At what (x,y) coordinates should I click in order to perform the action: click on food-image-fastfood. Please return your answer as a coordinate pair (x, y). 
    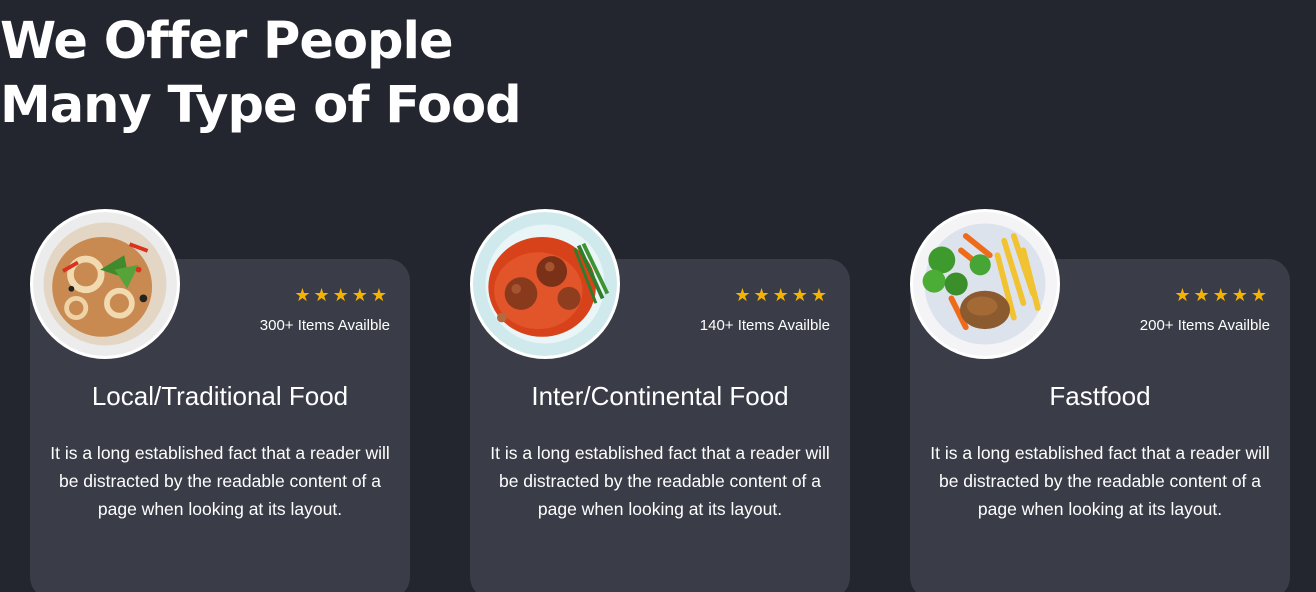
    Looking at the image, I should click on (985, 284).